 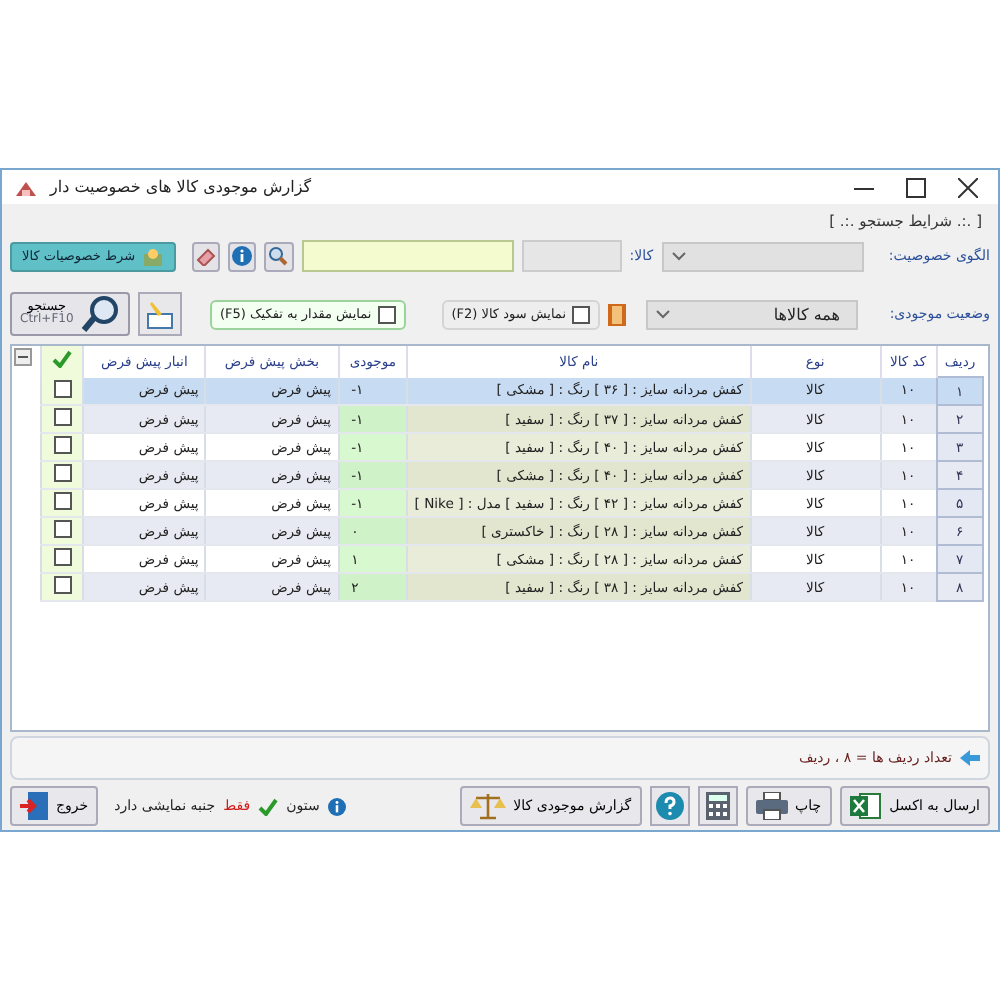 I want to click on help-button, so click(x=669, y=806).